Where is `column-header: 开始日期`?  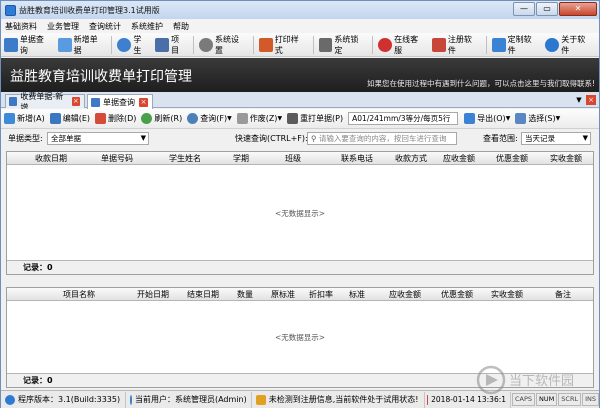 column-header: 开始日期 is located at coordinates (153, 294).